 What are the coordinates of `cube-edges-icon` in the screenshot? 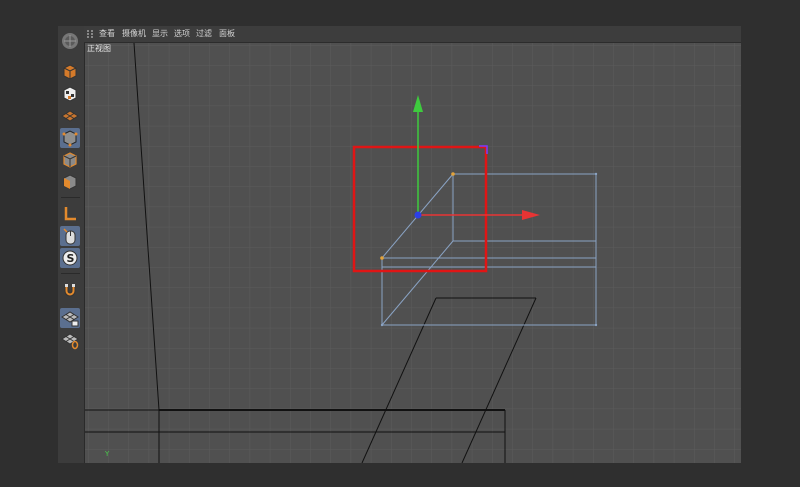 It's located at (70, 160).